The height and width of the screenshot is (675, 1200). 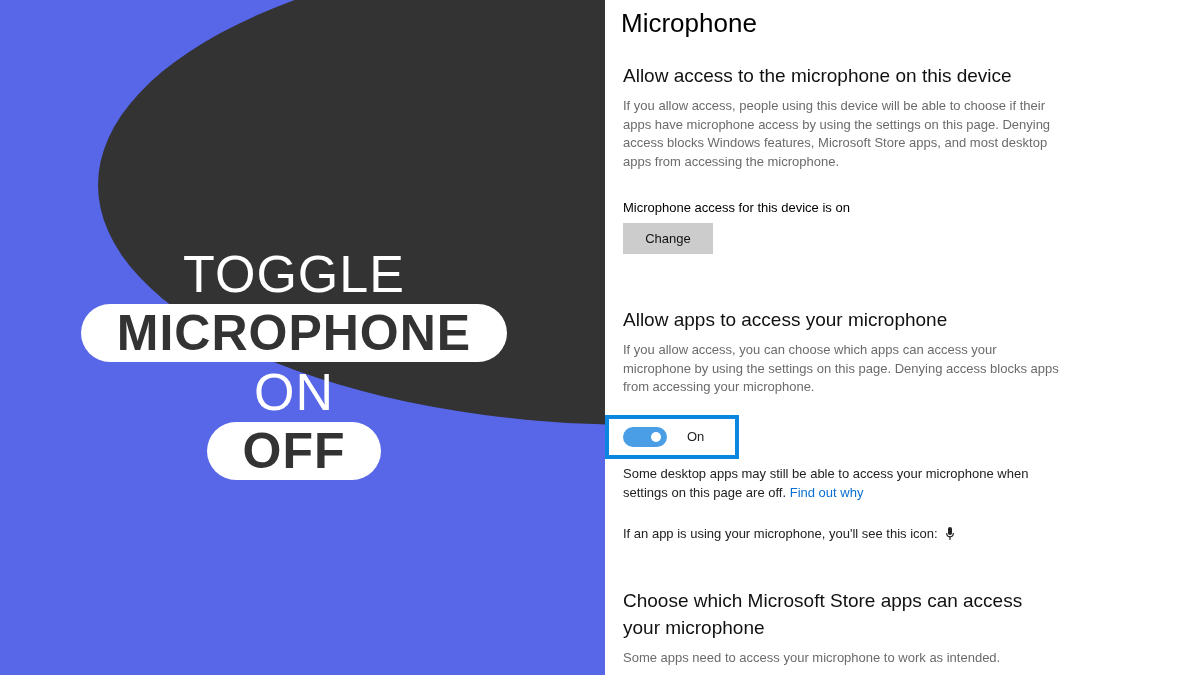 I want to click on description-text: Some apps need to access your microphone to work as intended., so click(x=812, y=658).